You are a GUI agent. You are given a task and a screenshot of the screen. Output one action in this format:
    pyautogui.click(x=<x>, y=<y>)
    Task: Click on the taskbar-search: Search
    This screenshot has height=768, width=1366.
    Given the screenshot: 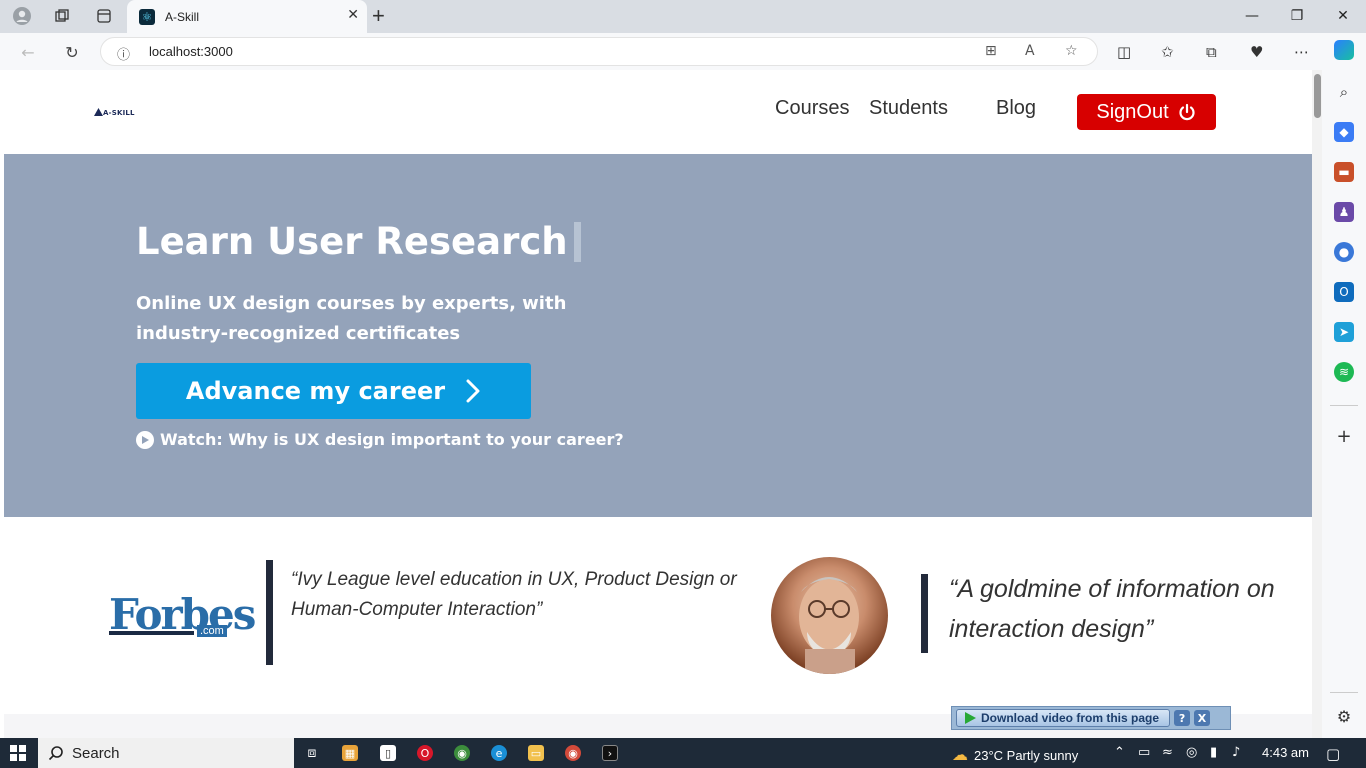 What is the action you would take?
    pyautogui.click(x=166, y=753)
    